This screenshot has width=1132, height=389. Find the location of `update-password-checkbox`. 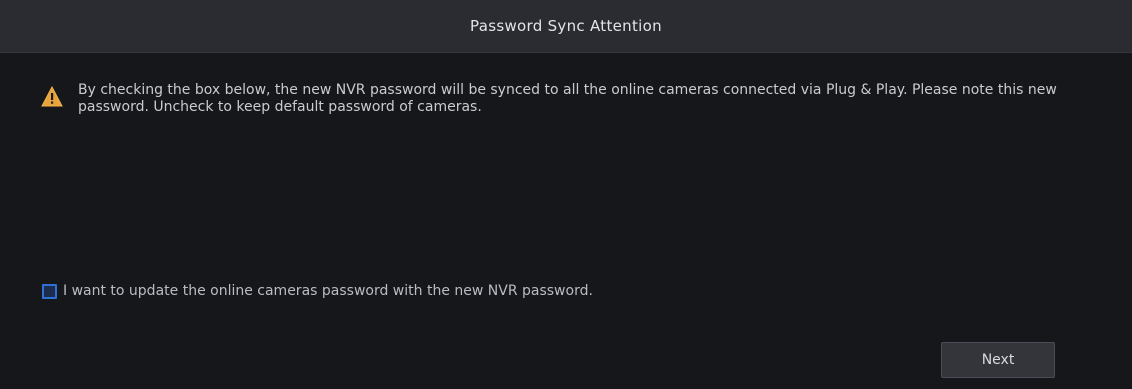

update-password-checkbox is located at coordinates (49, 291).